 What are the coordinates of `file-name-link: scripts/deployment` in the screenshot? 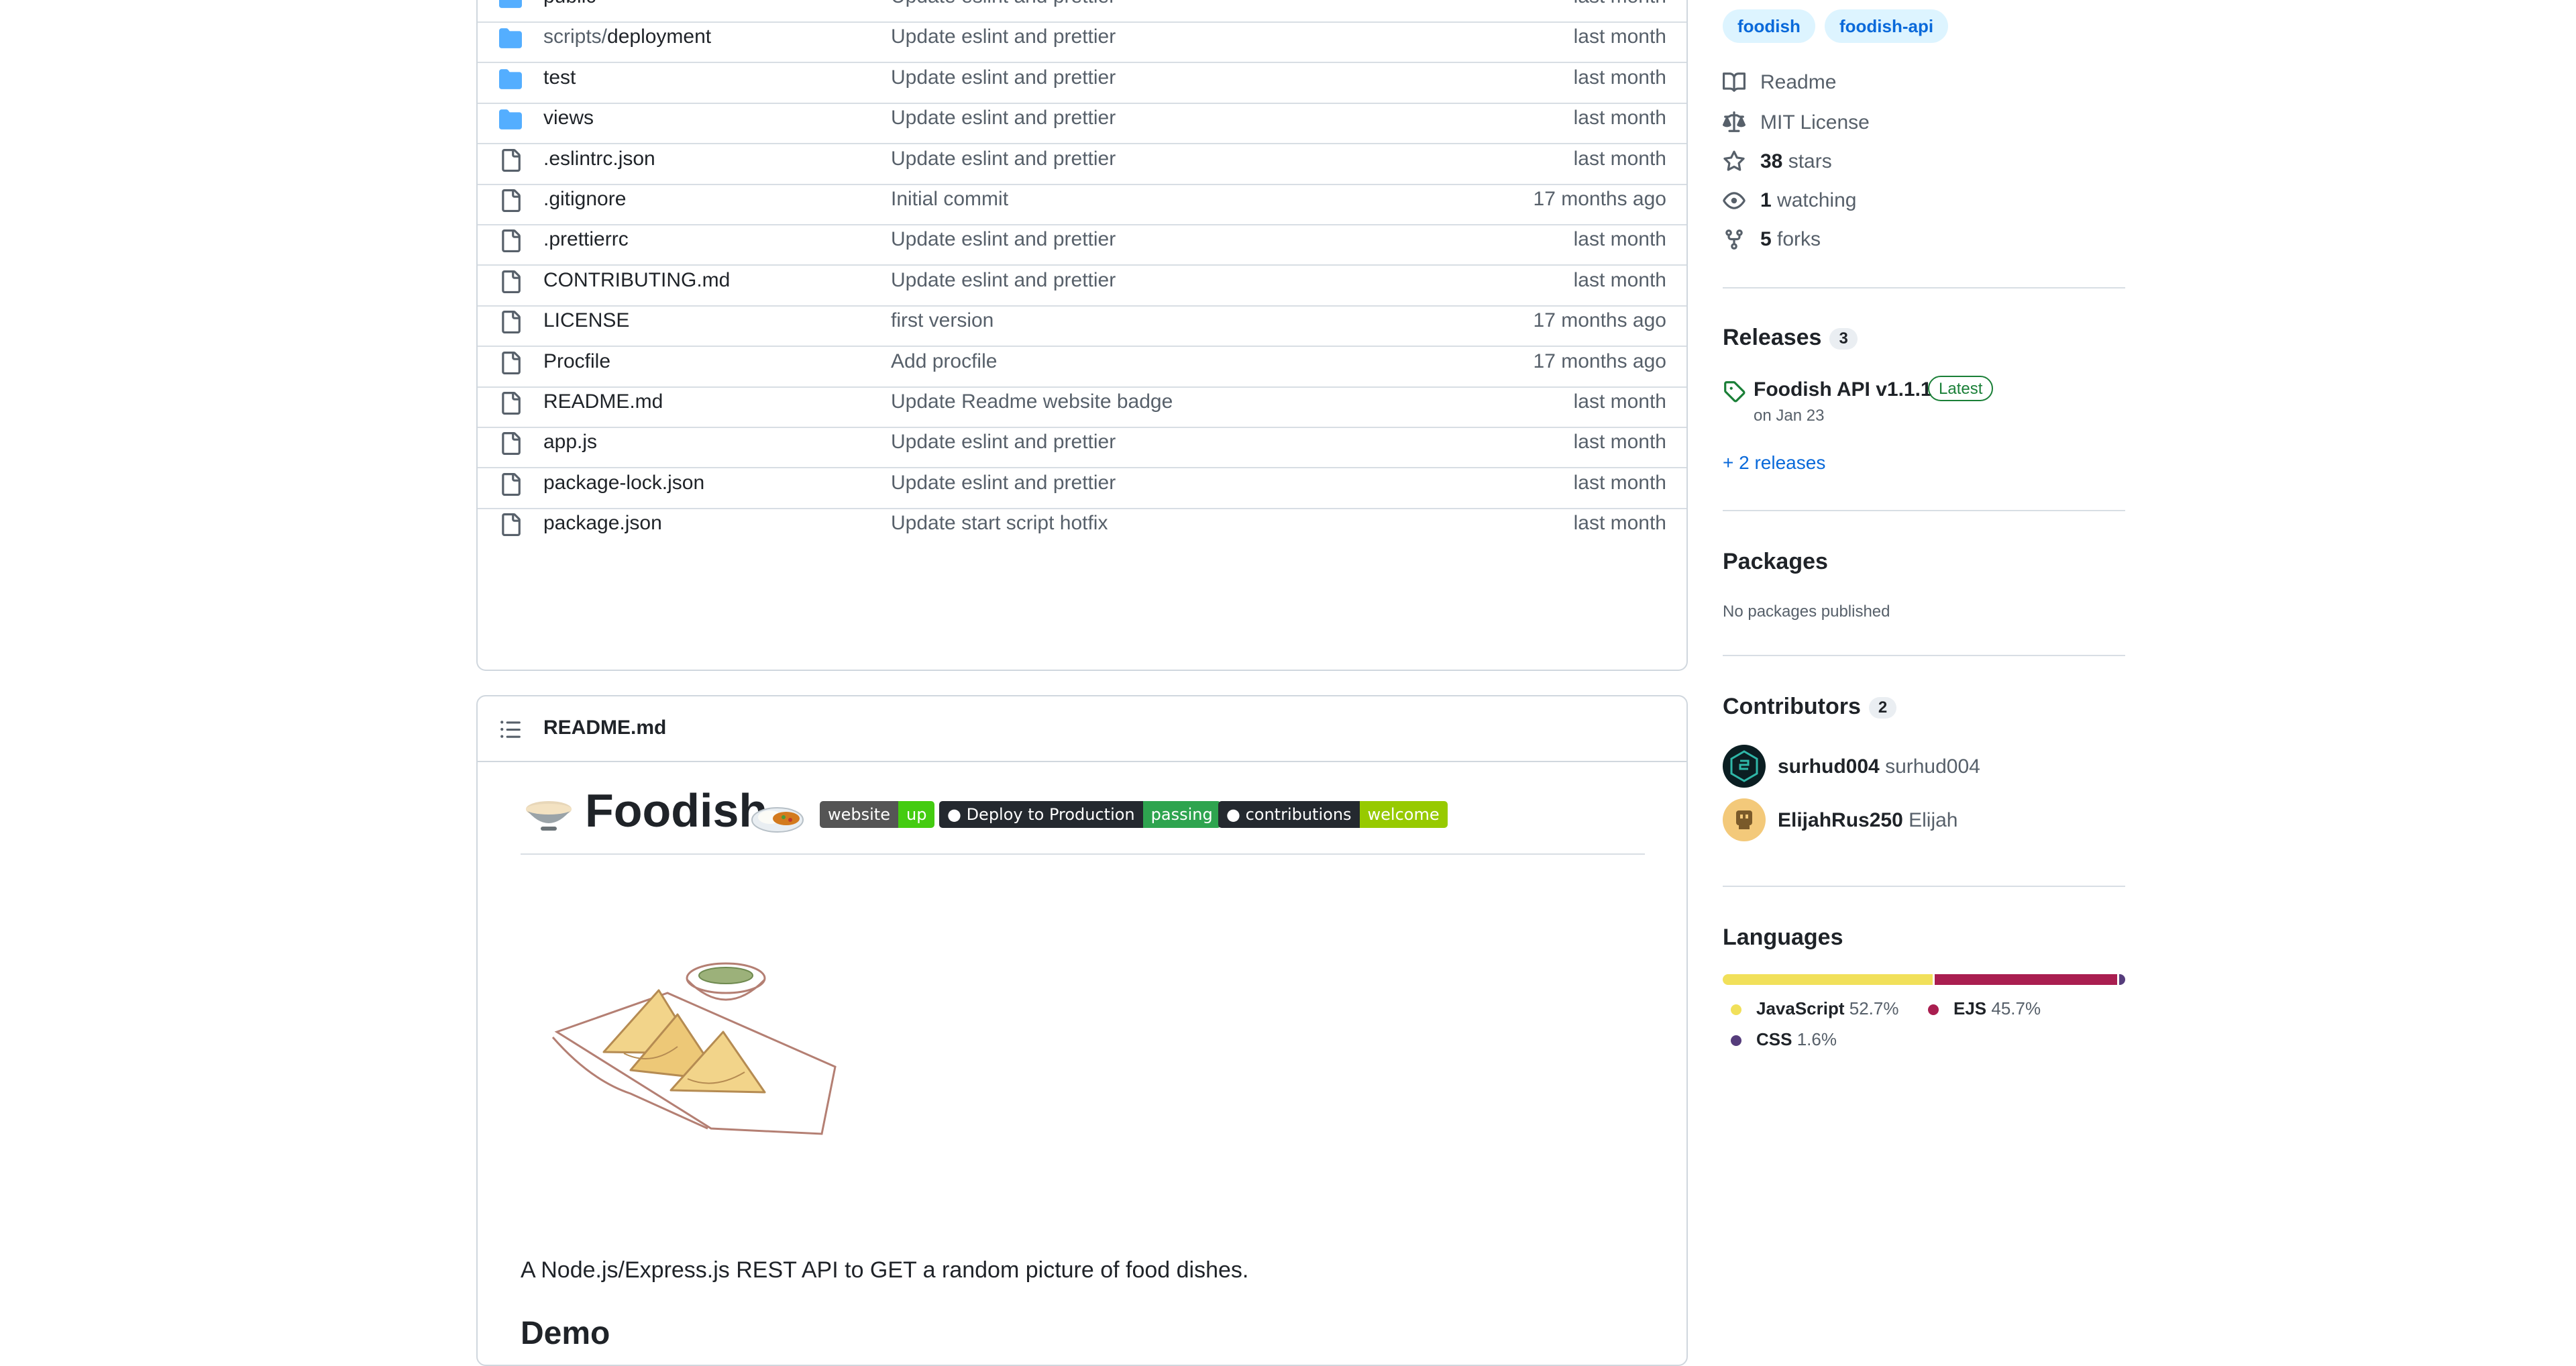 It's located at (627, 37).